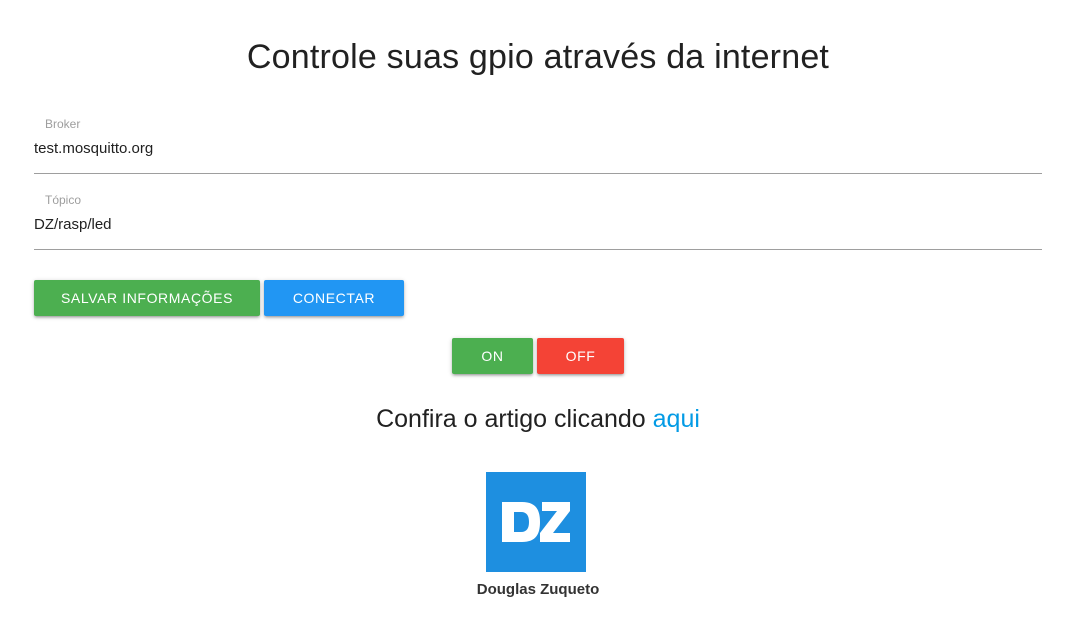  What do you see at coordinates (676, 419) in the screenshot?
I see `article-link: aqui` at bounding box center [676, 419].